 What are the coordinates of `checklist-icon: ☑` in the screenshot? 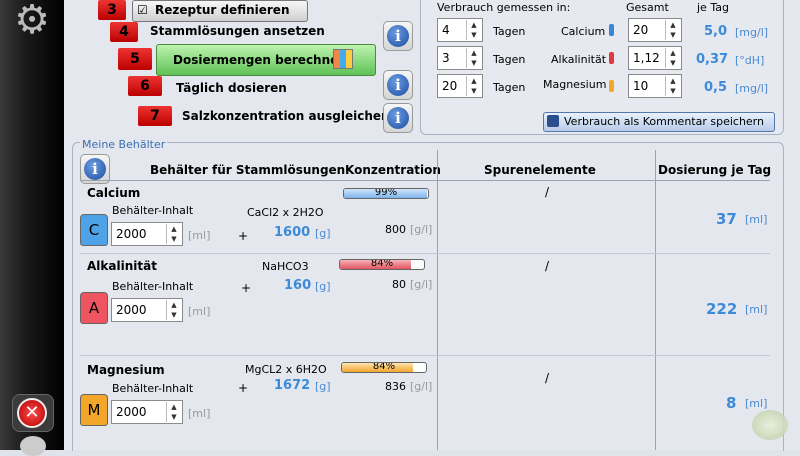 It's located at (142, 10).